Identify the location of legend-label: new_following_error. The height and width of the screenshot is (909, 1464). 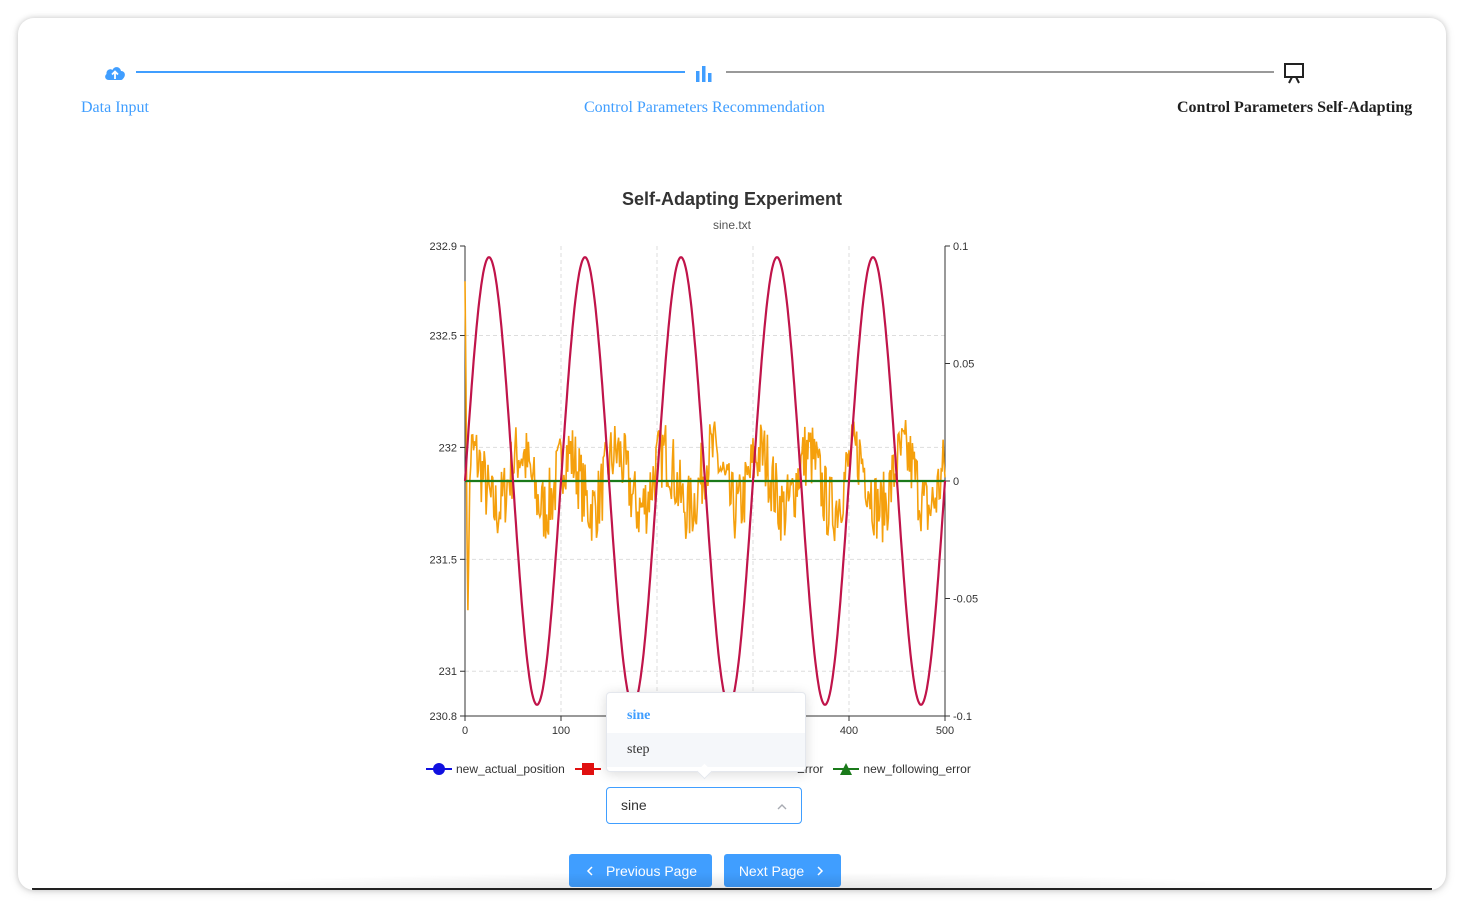
(917, 769).